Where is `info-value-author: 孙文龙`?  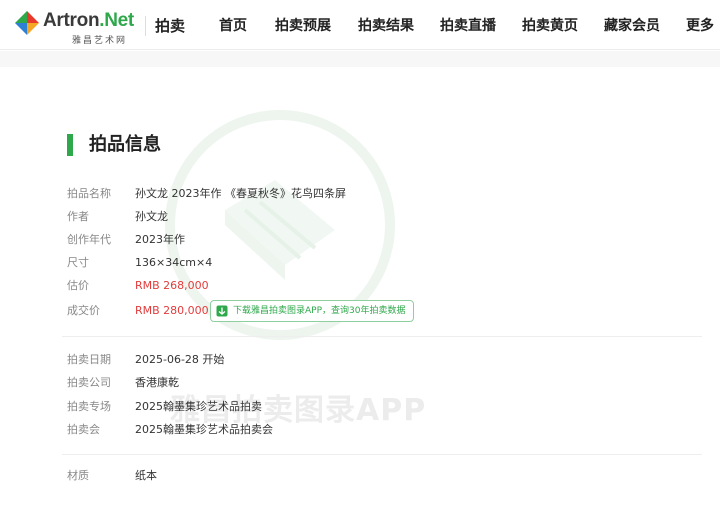 info-value-author: 孙文龙 is located at coordinates (151, 217).